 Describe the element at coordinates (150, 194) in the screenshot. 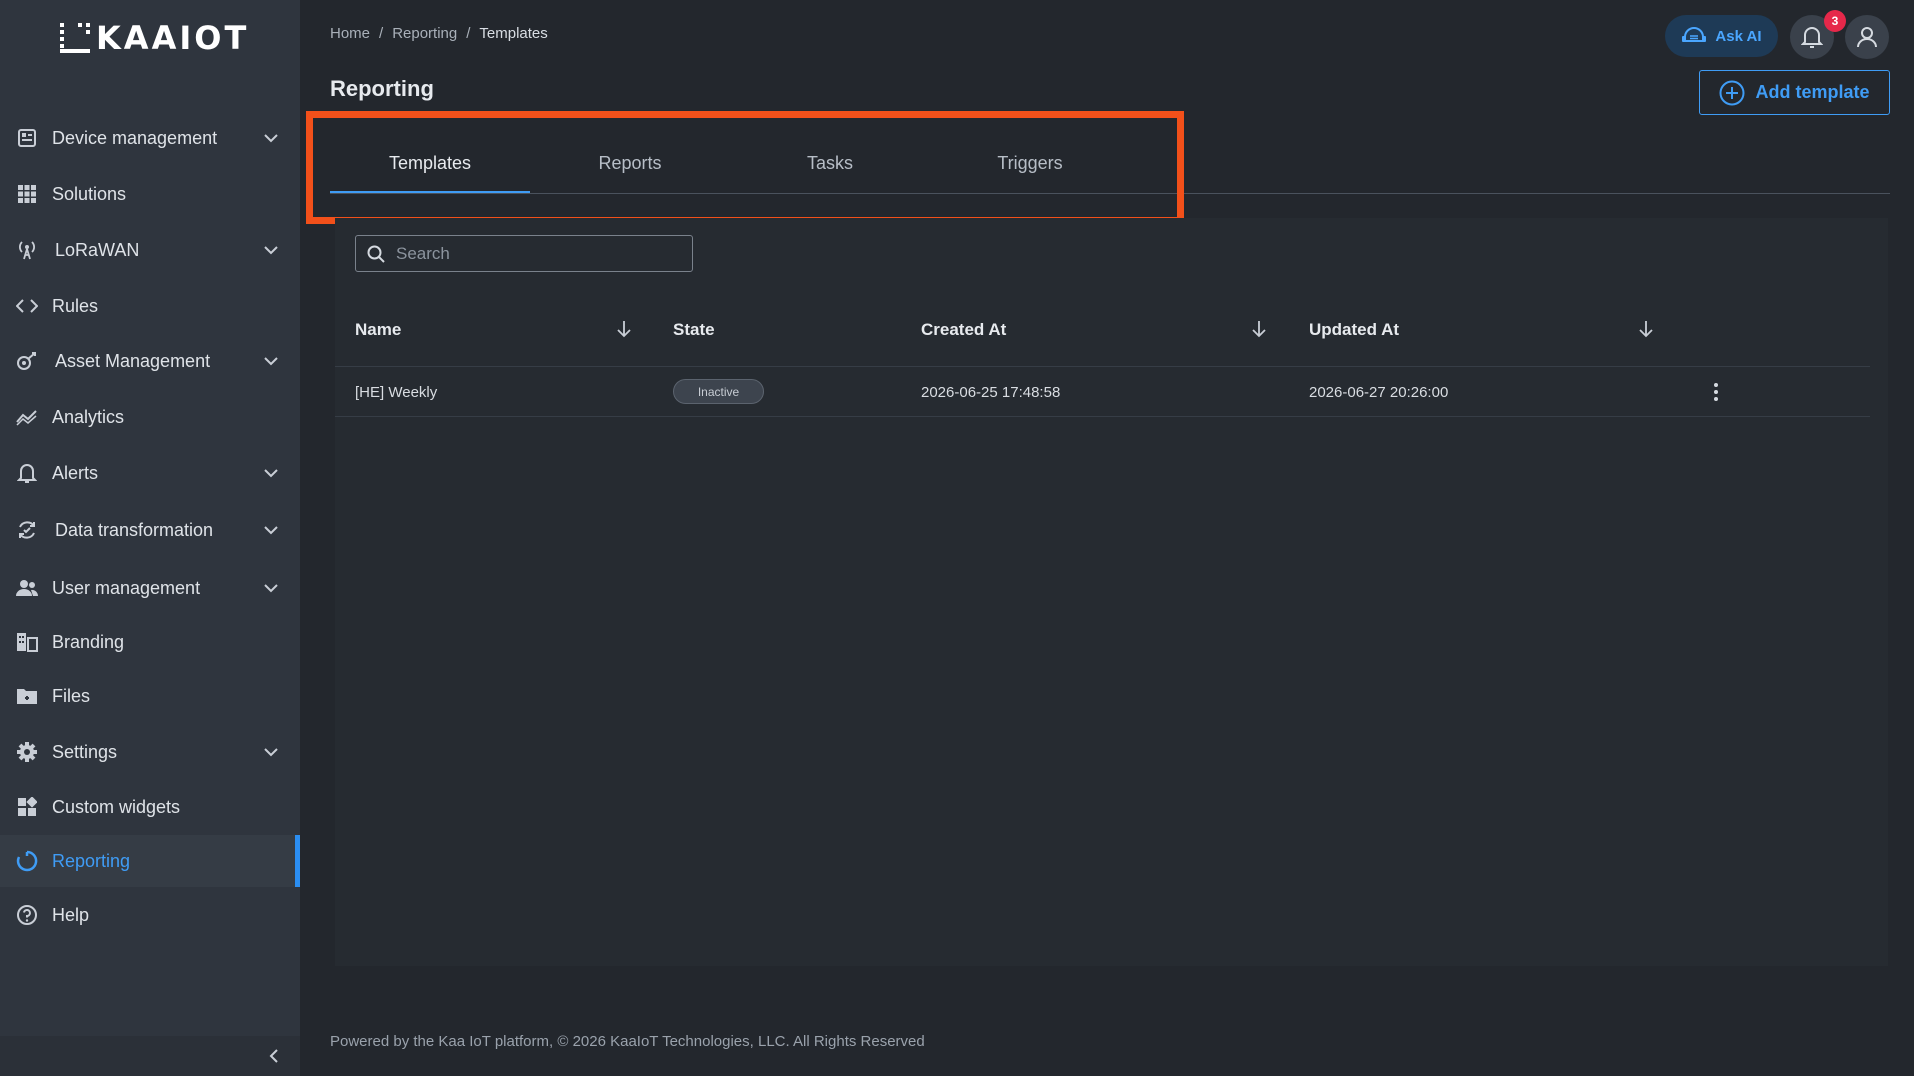

I see `sidebar-item-solutions: Solutions` at that location.